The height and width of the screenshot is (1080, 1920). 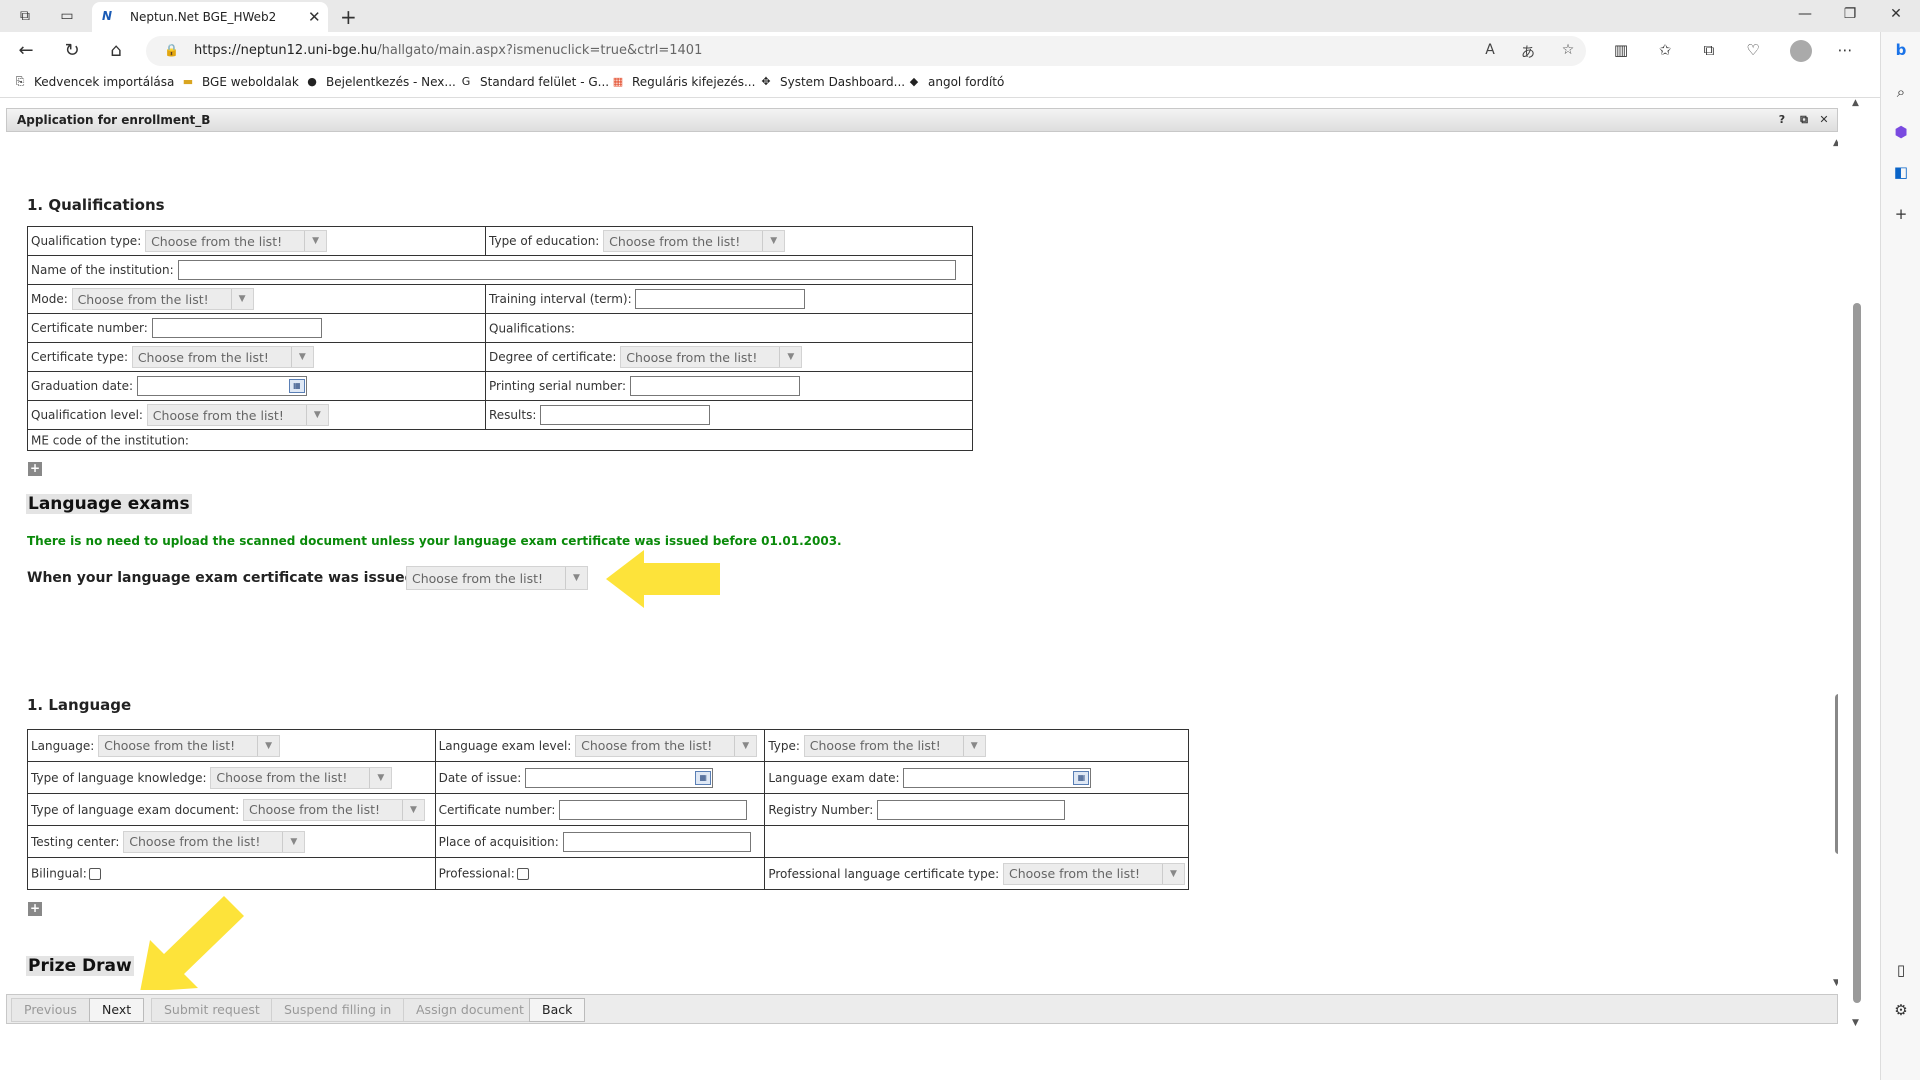 What do you see at coordinates (1901, 214) in the screenshot?
I see `add-sidebar-icon: +` at bounding box center [1901, 214].